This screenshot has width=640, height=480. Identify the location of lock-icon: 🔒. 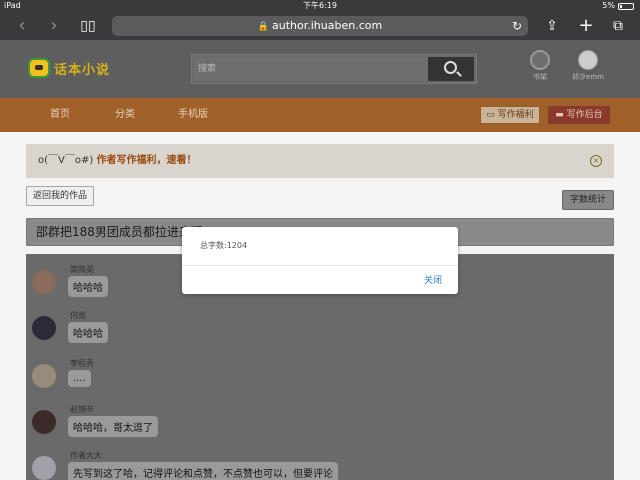
(263, 27).